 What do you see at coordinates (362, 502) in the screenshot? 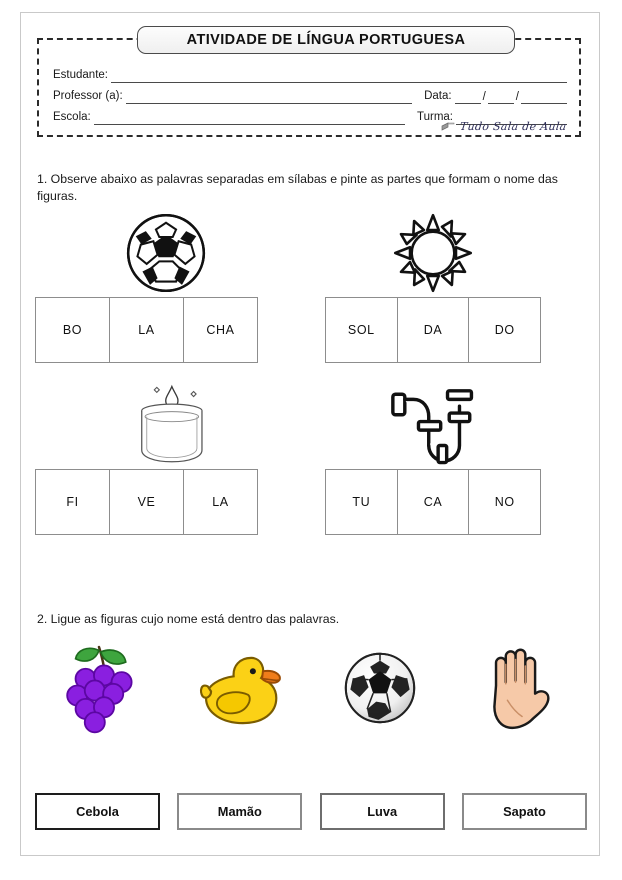
I see `syllable-cell: TU` at bounding box center [362, 502].